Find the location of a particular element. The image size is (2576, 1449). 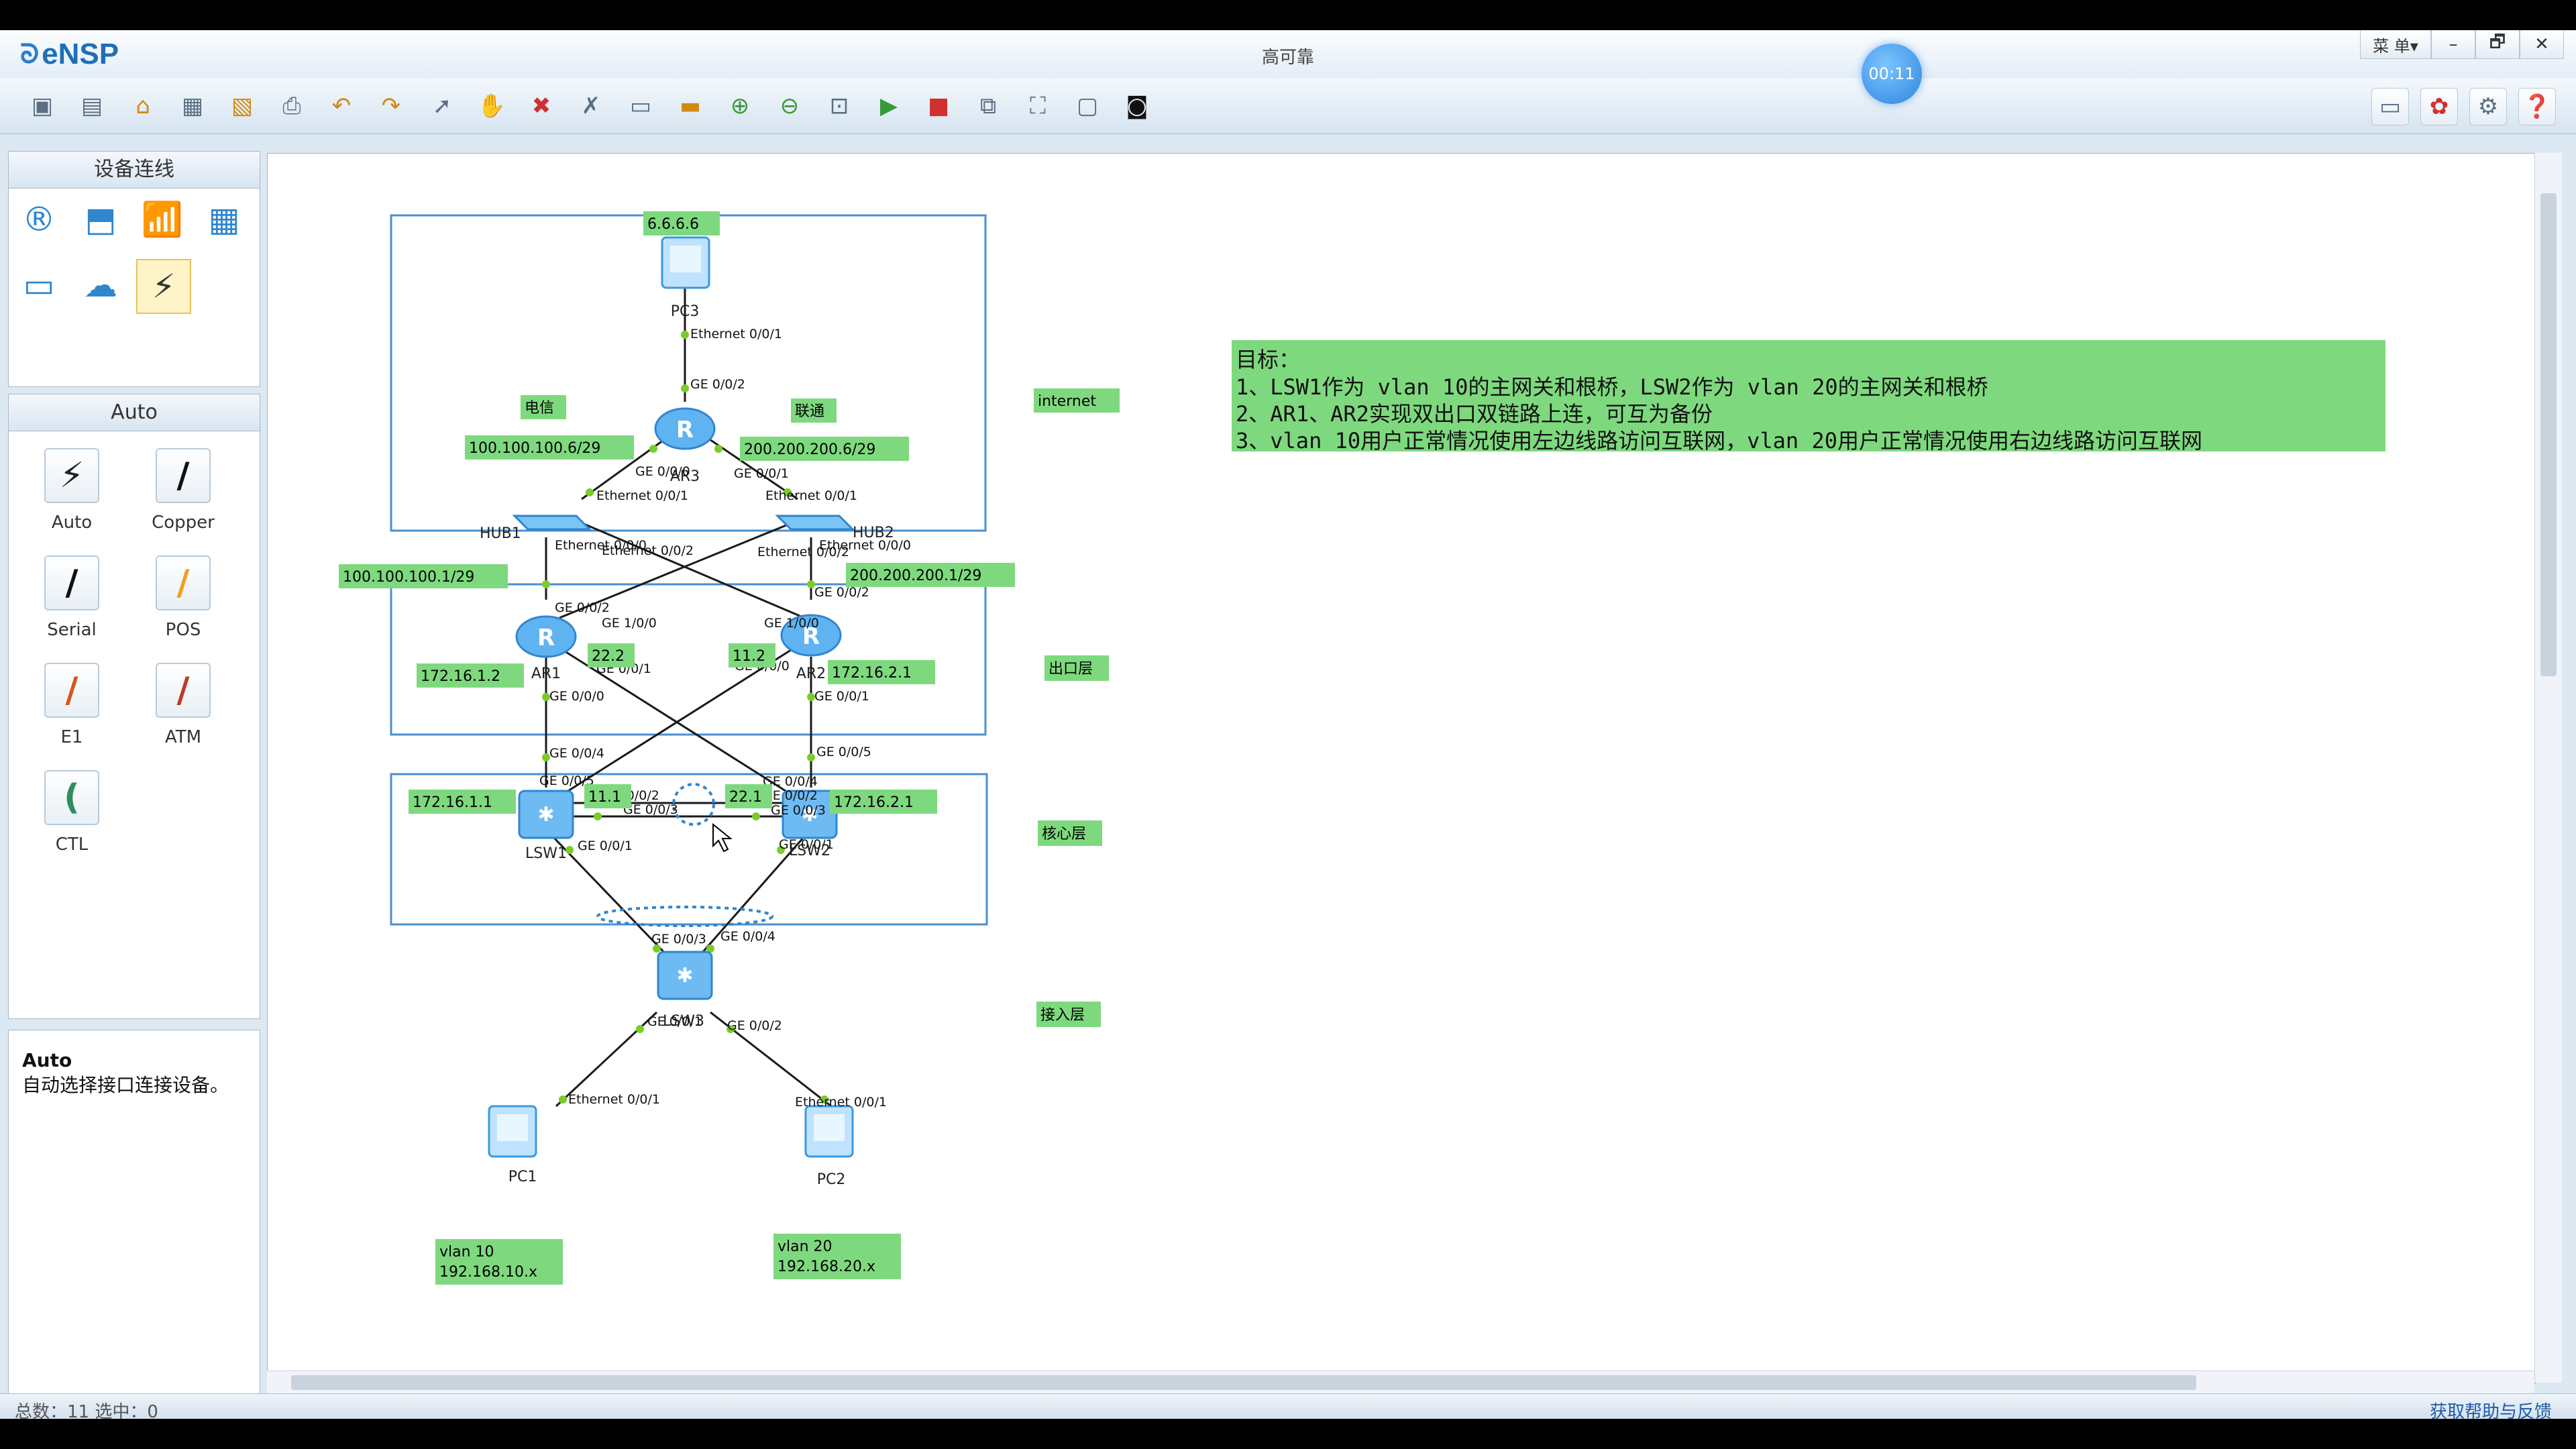

capture-icon: ⧉ is located at coordinates (988, 106).